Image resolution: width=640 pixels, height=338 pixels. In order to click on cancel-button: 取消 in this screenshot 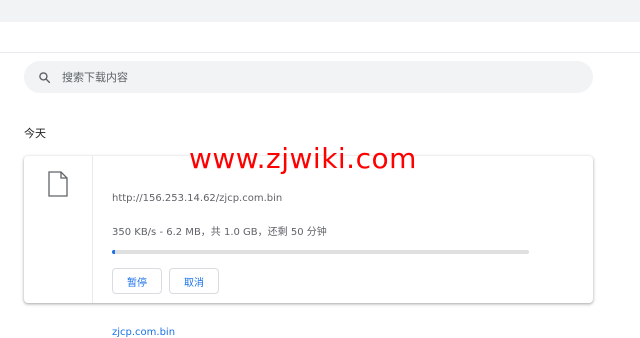, I will do `click(194, 281)`.